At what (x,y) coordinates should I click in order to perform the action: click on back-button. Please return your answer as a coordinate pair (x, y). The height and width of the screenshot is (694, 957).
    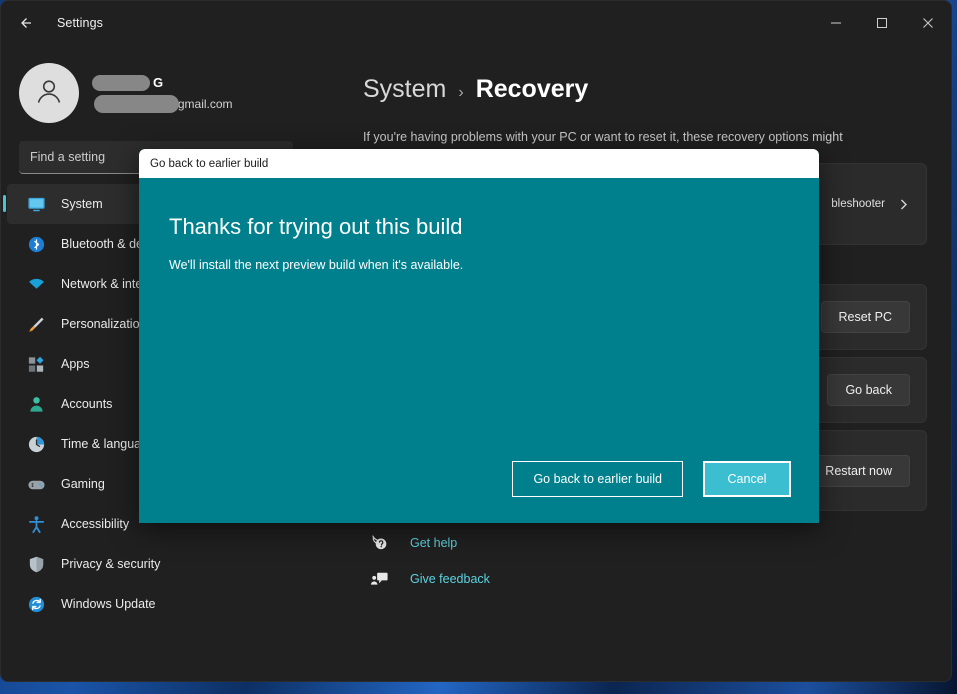
    Looking at the image, I should click on (25, 23).